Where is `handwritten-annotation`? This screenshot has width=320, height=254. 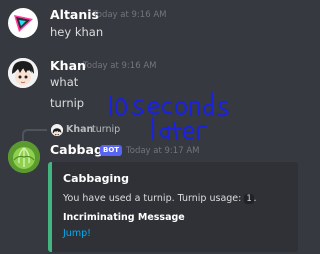
handwritten-annotation is located at coordinates (169, 116).